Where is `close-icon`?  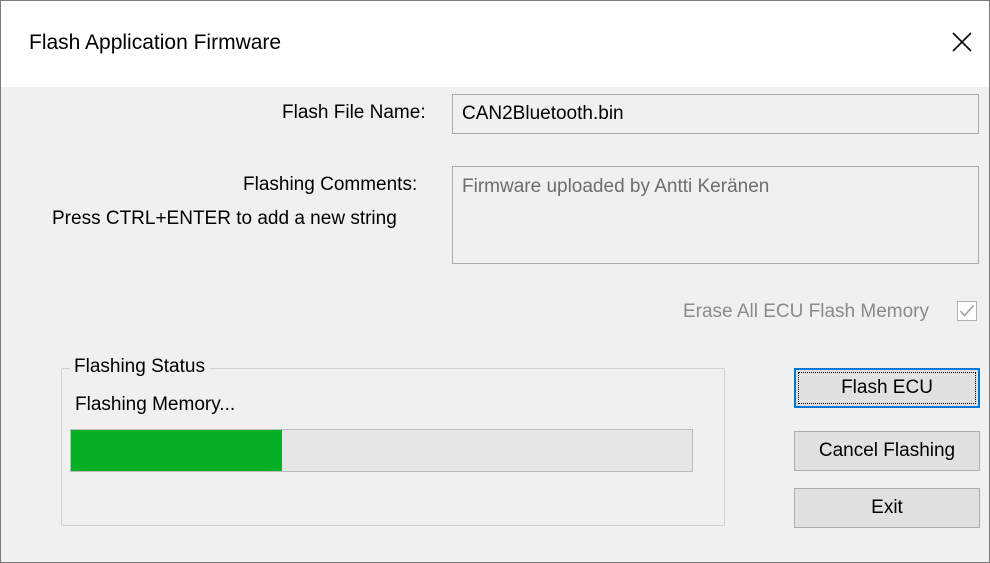 close-icon is located at coordinates (962, 42).